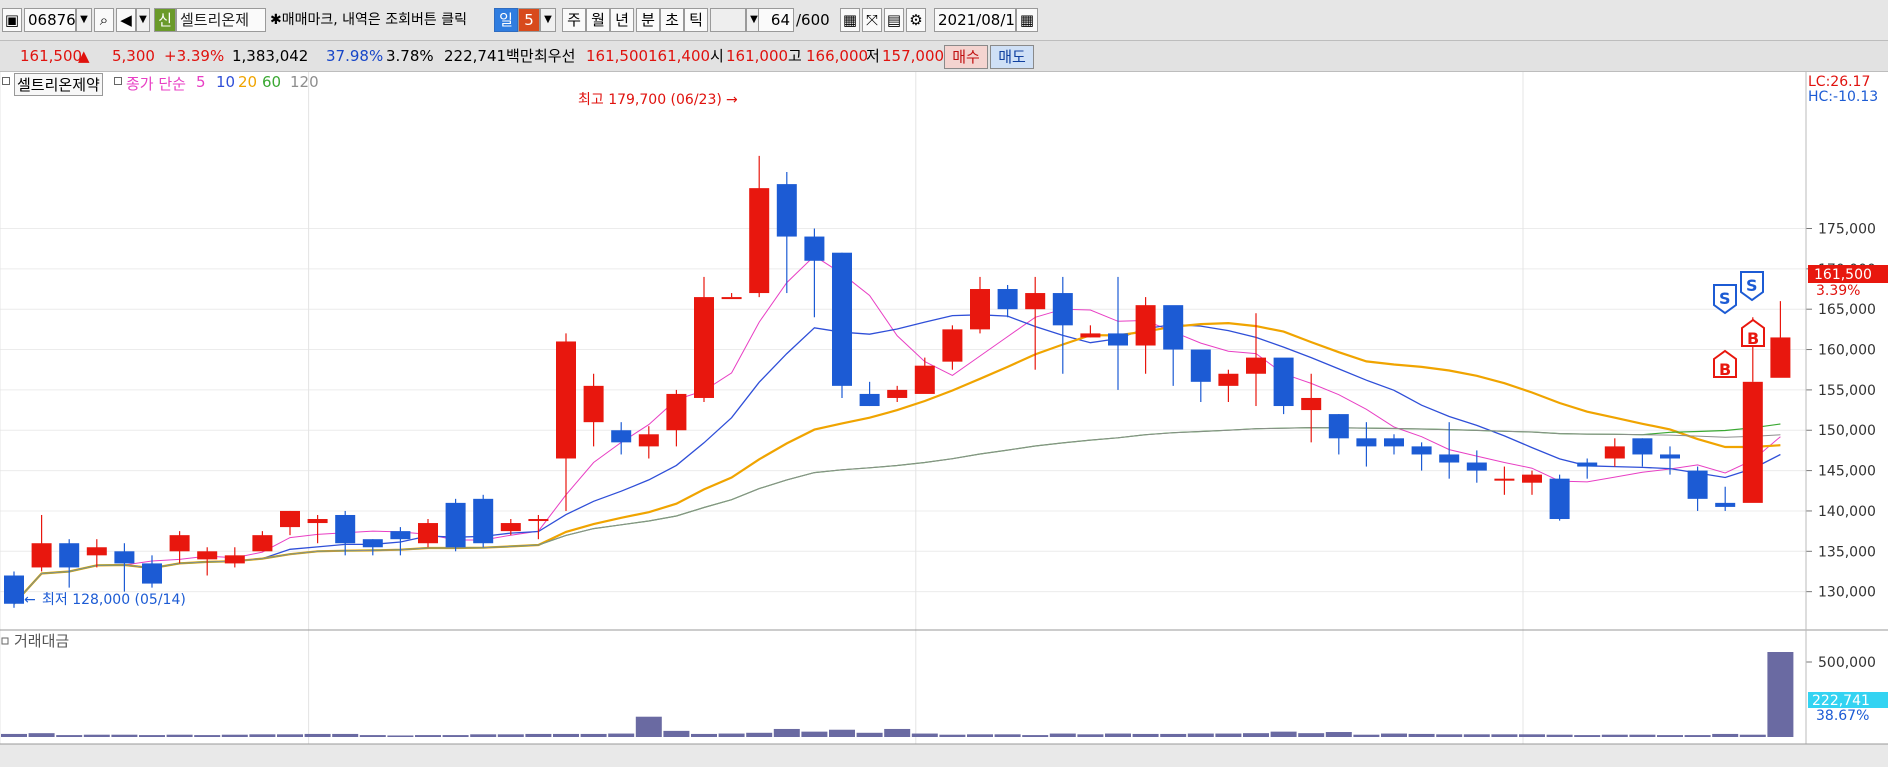 This screenshot has width=1888, height=767. I want to click on turnover-rate: 3.78%, so click(410, 56).